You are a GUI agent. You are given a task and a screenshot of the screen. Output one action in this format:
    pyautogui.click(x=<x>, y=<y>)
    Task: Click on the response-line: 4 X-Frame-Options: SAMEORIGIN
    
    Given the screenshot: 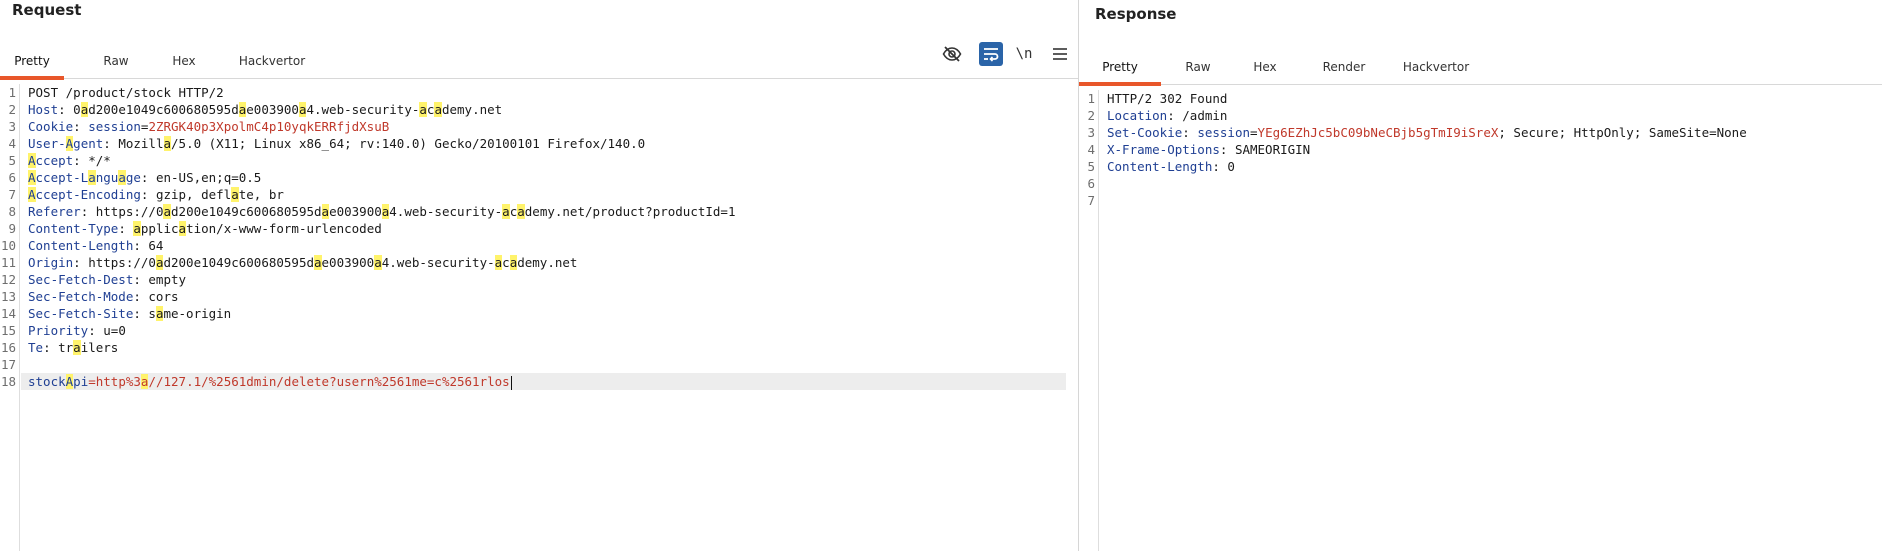 What is the action you would take?
    pyautogui.click(x=1474, y=149)
    